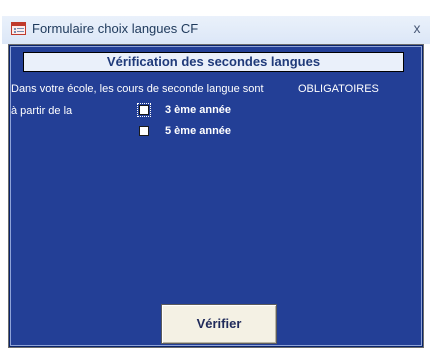  I want to click on form-header: Vérification des secondes langues, so click(213, 62).